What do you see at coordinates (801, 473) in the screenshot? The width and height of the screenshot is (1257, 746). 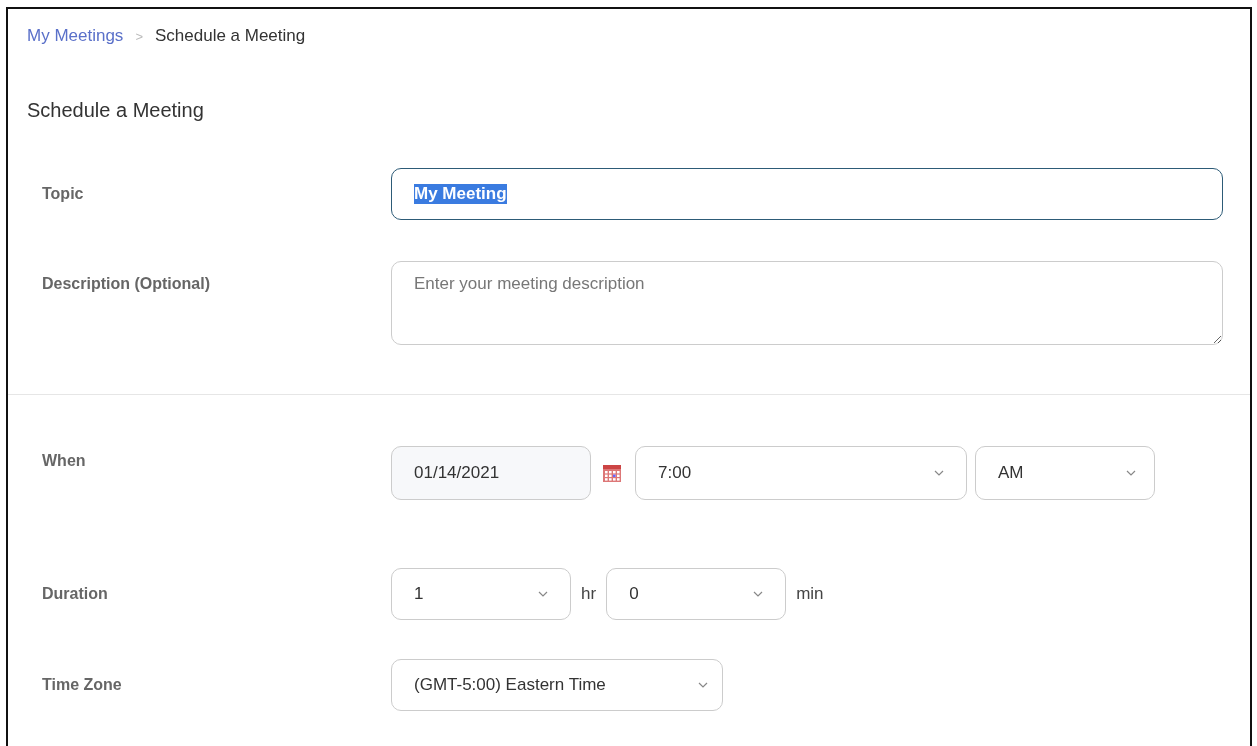 I see `time-select: 7:00` at bounding box center [801, 473].